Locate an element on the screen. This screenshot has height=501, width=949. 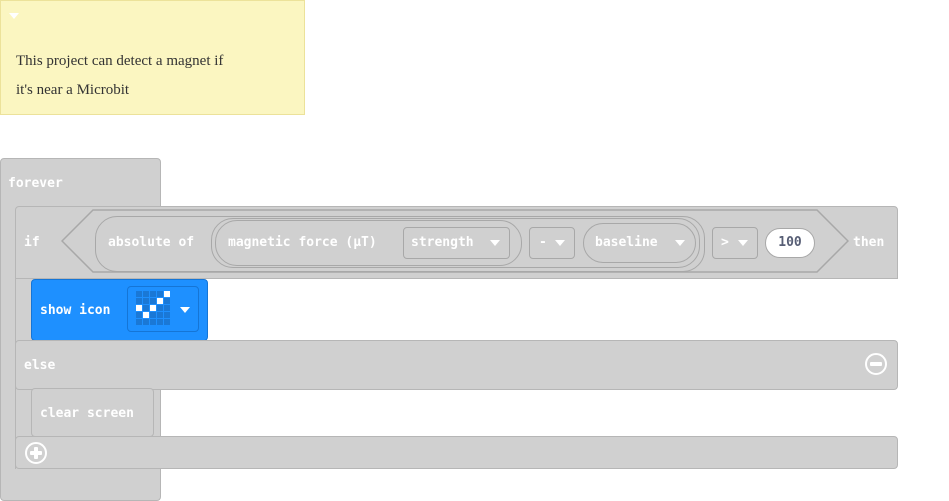
remove-else-icon is located at coordinates (876, 364).